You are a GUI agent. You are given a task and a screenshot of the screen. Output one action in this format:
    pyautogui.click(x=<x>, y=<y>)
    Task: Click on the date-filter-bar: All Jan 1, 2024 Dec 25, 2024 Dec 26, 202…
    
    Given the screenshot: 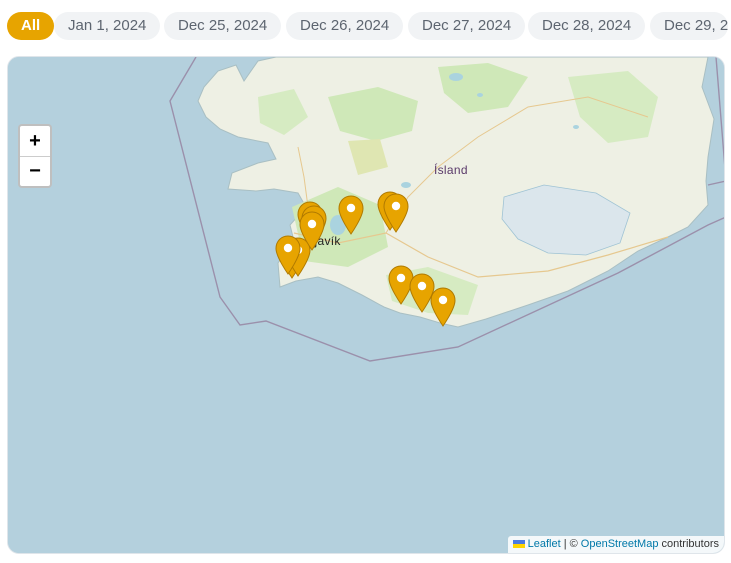 What is the action you would take?
    pyautogui.click(x=365, y=26)
    